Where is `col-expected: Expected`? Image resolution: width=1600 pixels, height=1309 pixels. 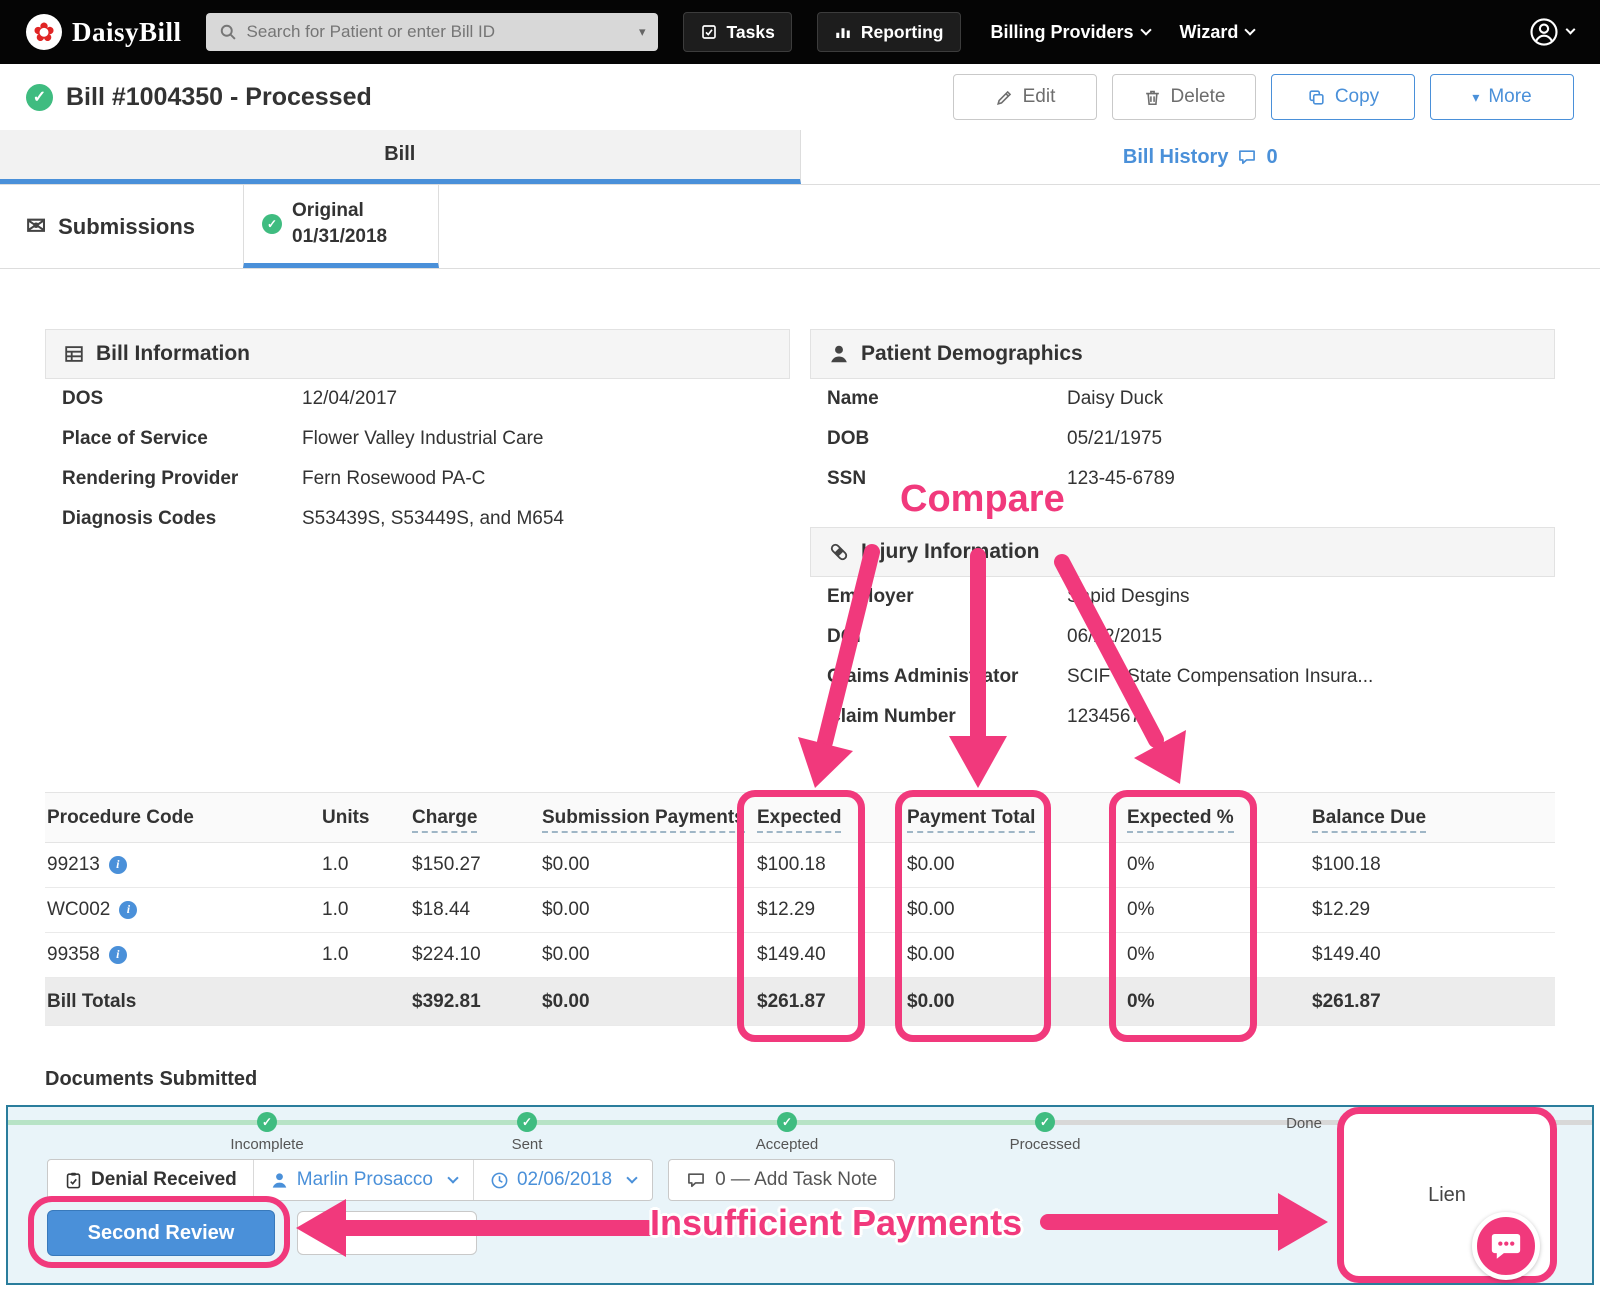 col-expected: Expected is located at coordinates (799, 819).